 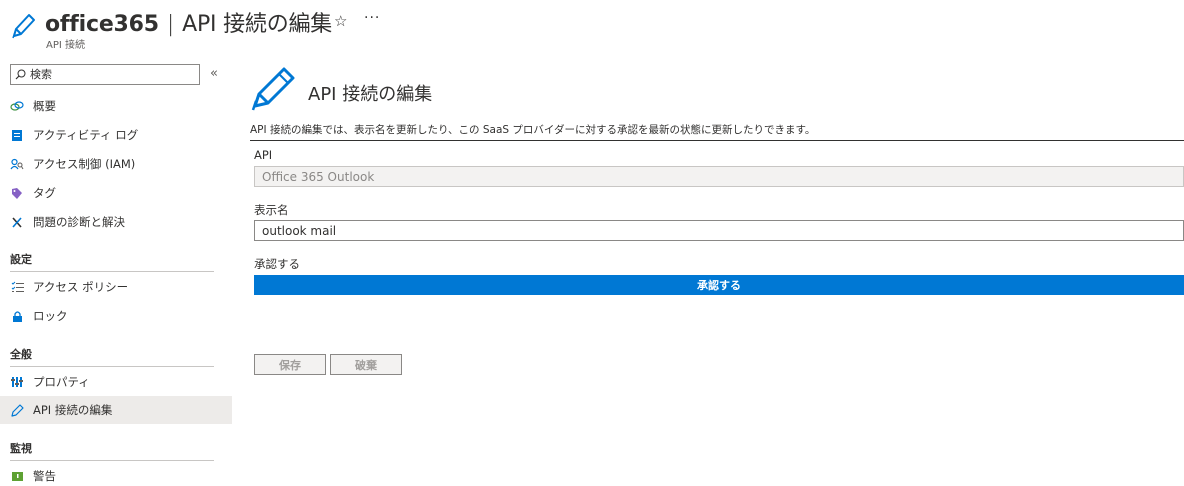 What do you see at coordinates (366, 364) in the screenshot?
I see `discard-button: 破棄` at bounding box center [366, 364].